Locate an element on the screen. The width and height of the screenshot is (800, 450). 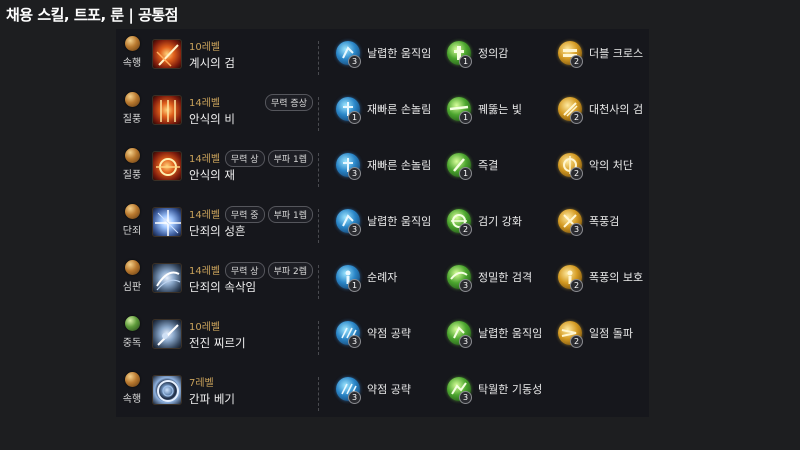
tag: 무력 증상 is located at coordinates (289, 102).